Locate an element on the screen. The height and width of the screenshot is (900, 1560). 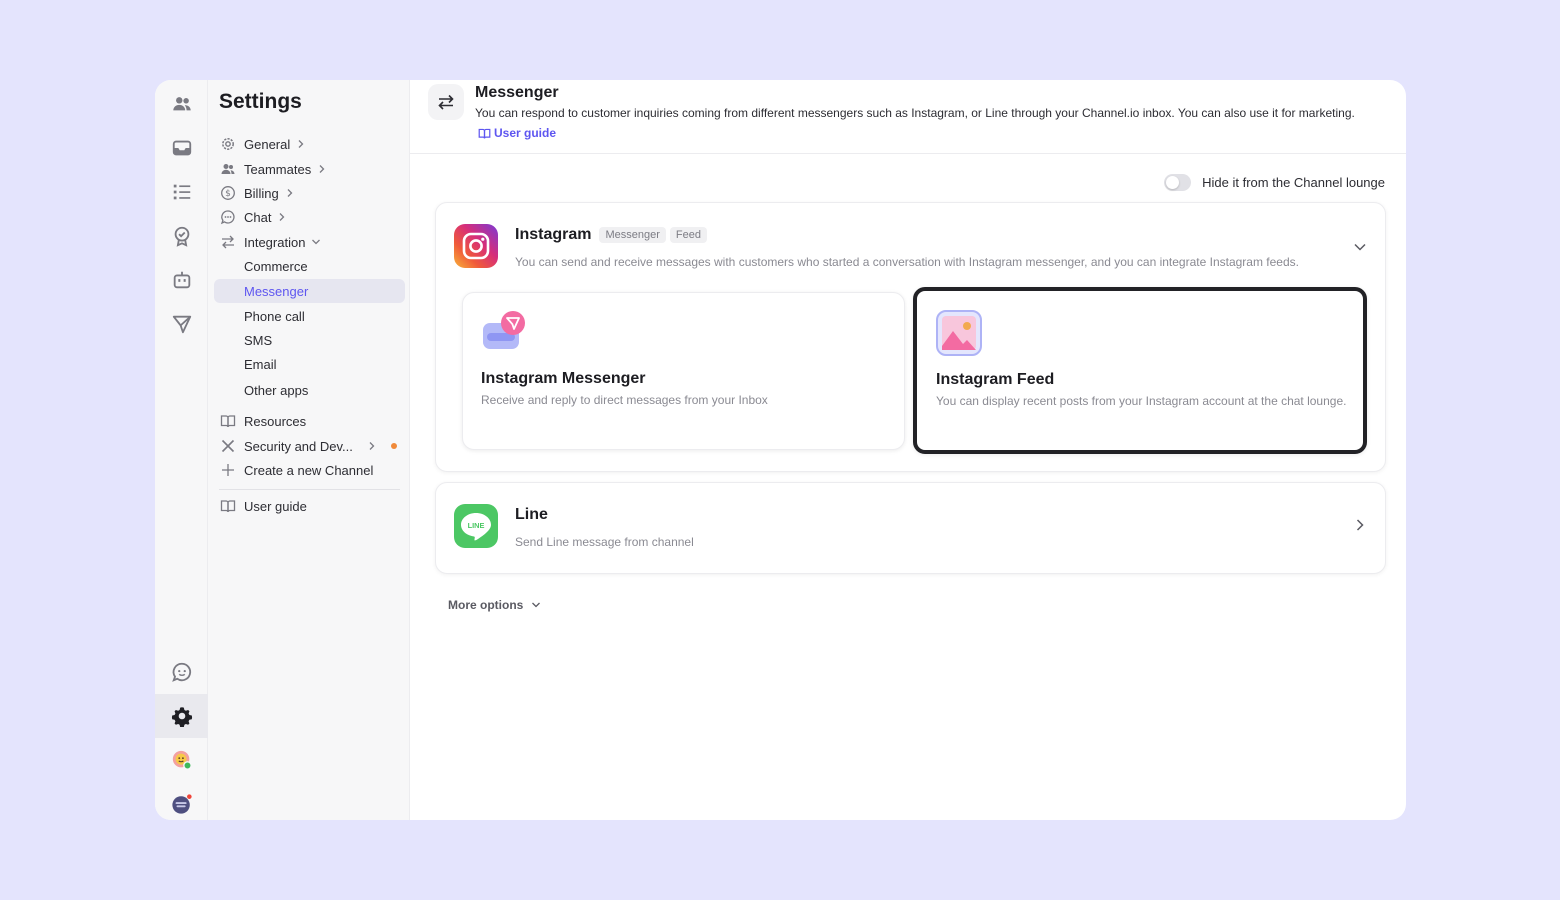
sidebar-item-label: User guide is located at coordinates (275, 506).